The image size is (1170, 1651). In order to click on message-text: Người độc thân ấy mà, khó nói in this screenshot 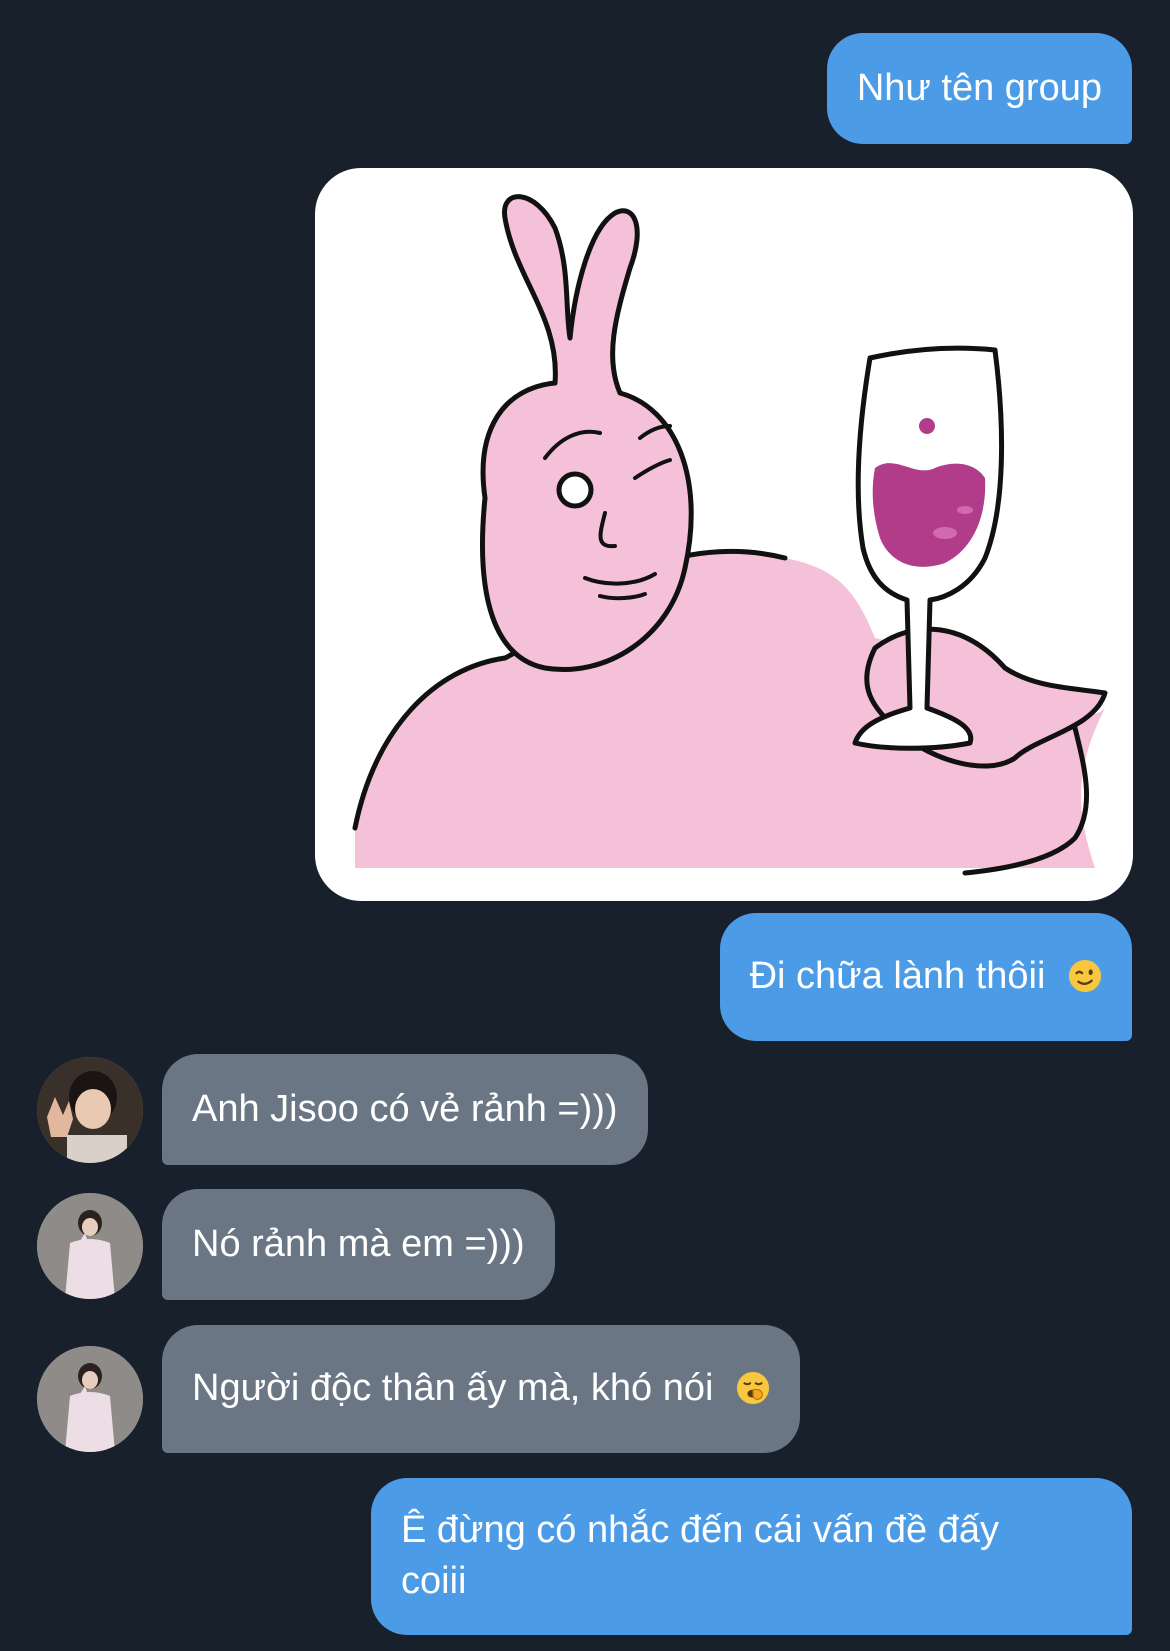, I will do `click(453, 1388)`.